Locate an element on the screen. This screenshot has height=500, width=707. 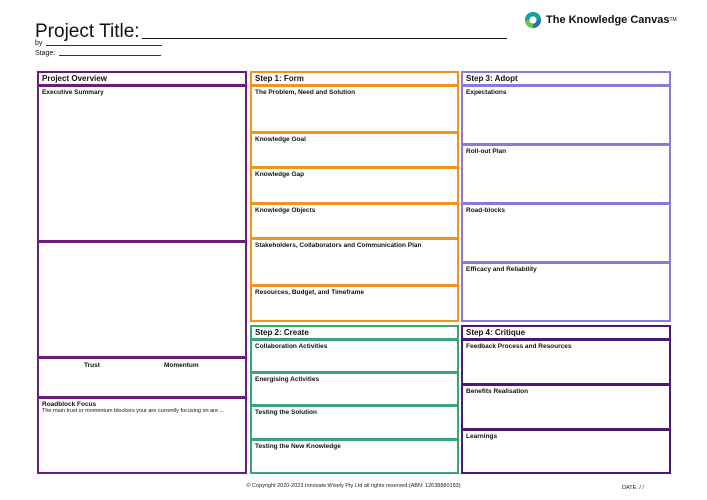
by-input is located at coordinates (104, 42).